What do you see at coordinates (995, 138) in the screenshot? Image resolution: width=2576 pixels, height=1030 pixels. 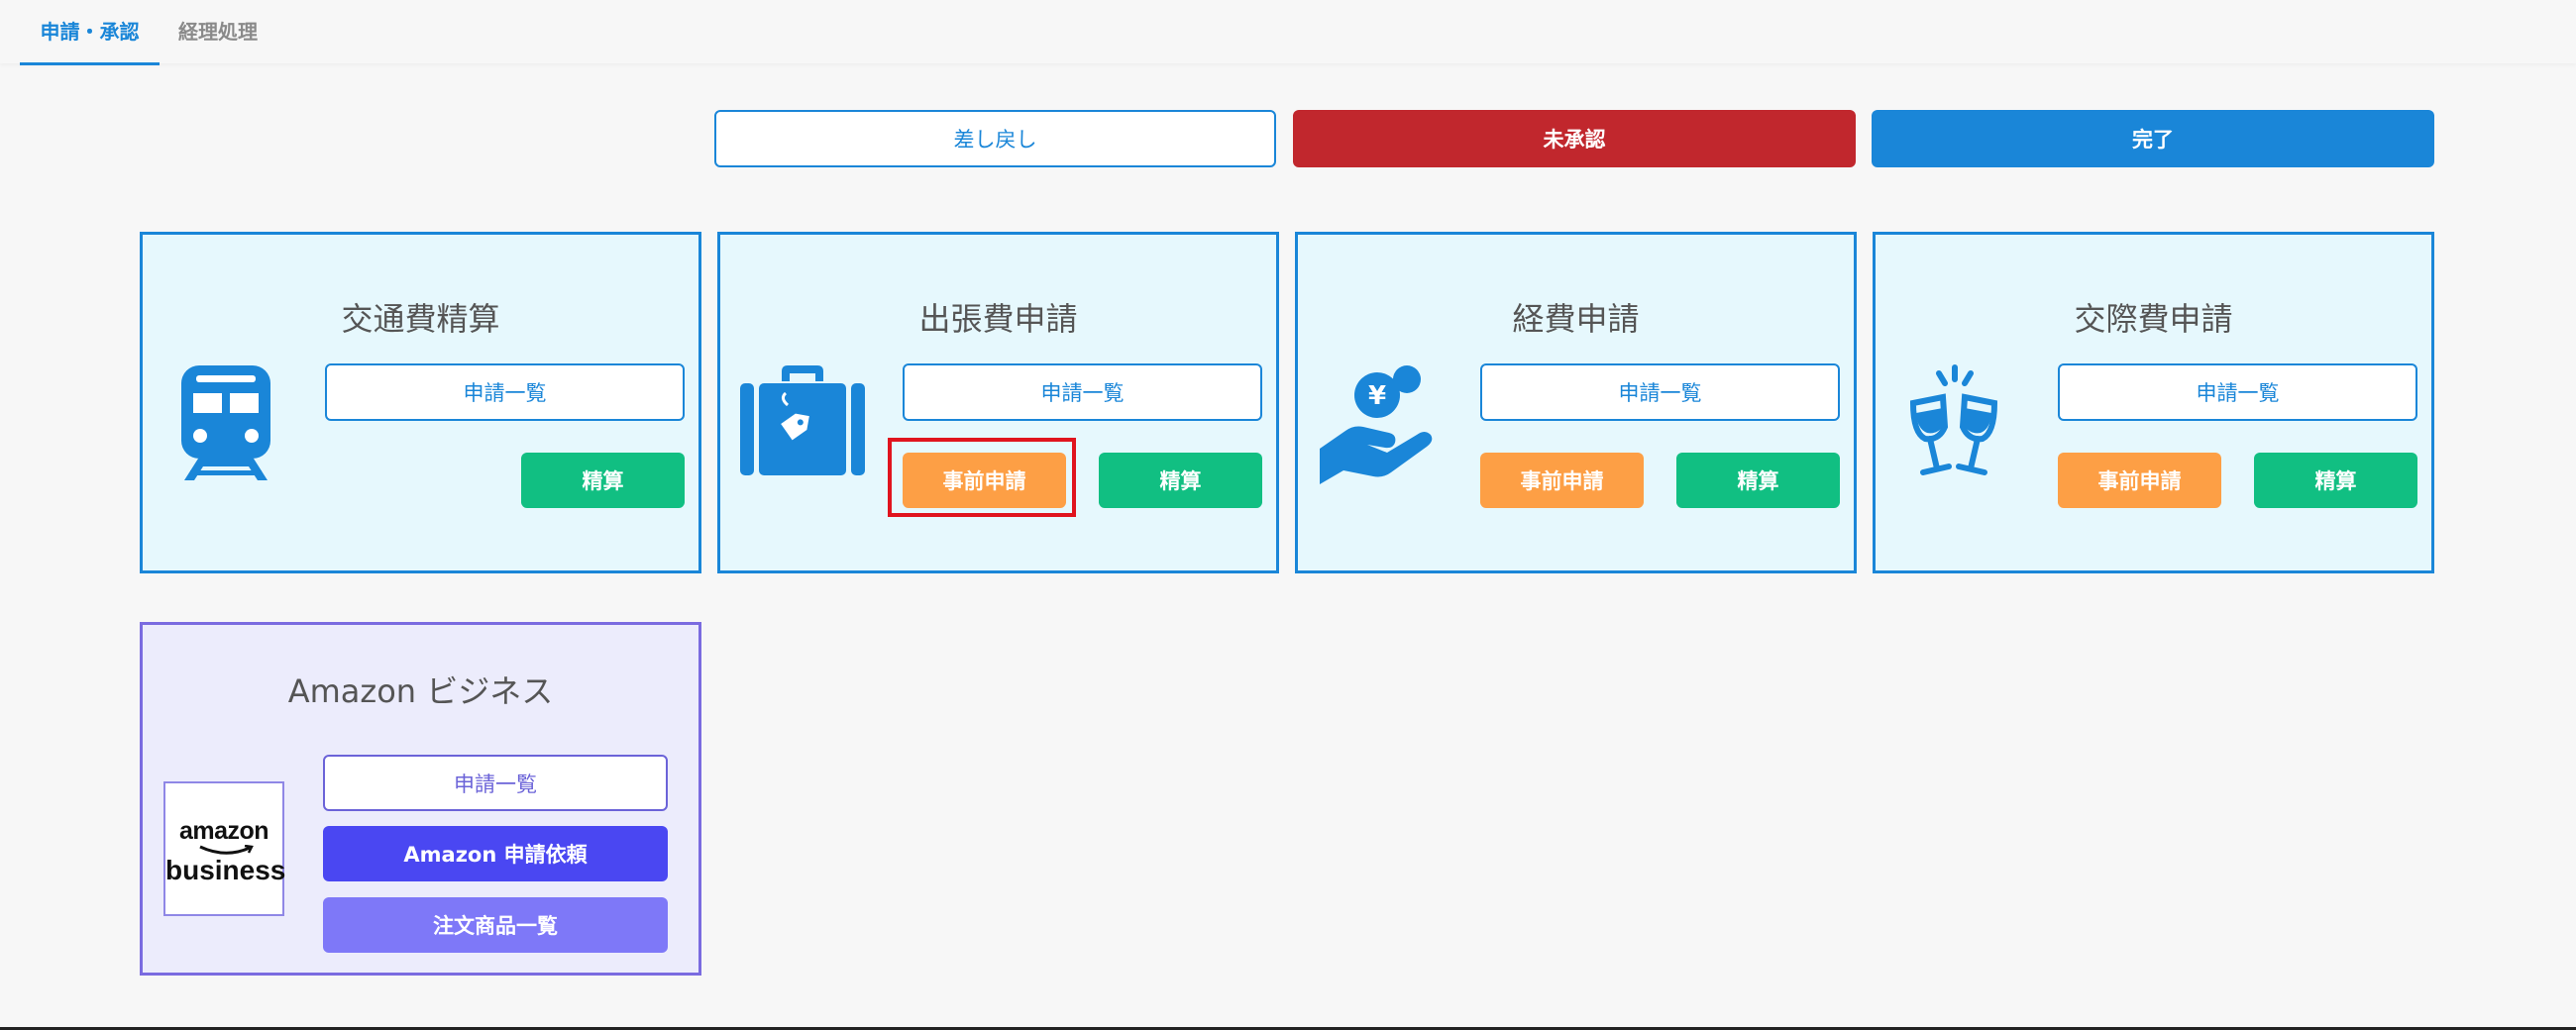 I see `returned-button: 差し戻し` at bounding box center [995, 138].